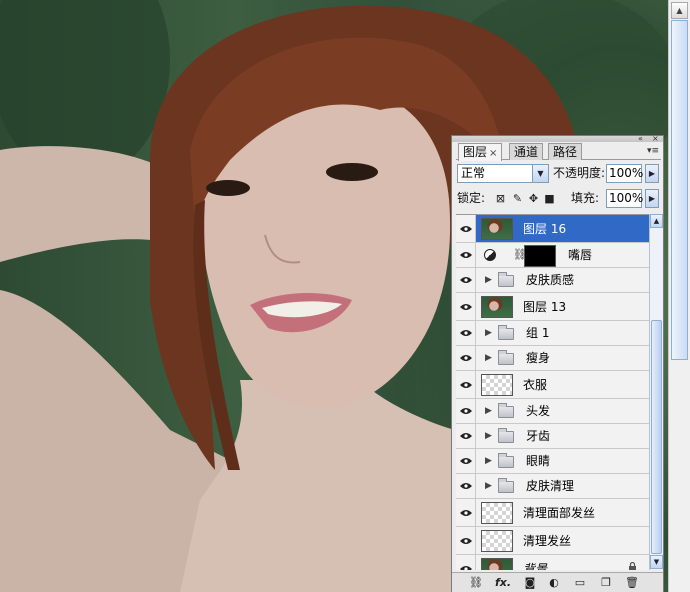 The image size is (690, 592). What do you see at coordinates (652, 198) in the screenshot?
I see `fill-slider-arrow-icon: ▶` at bounding box center [652, 198].